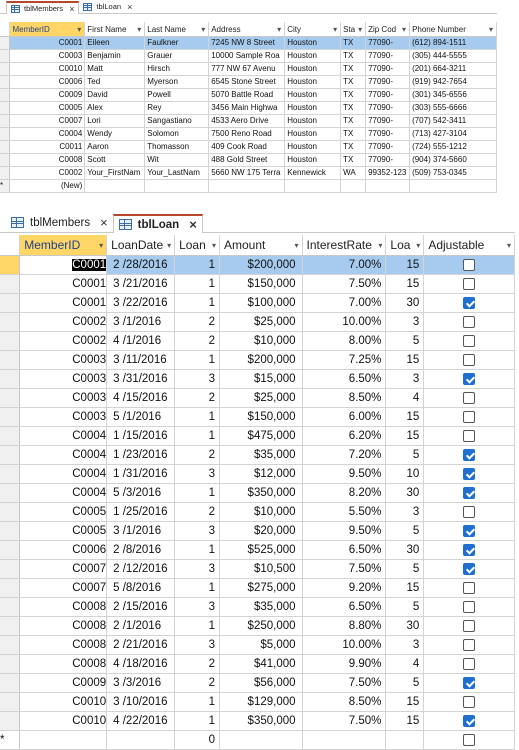  Describe the element at coordinates (257, 740) in the screenshot. I see `new-record-row: * 0` at that location.